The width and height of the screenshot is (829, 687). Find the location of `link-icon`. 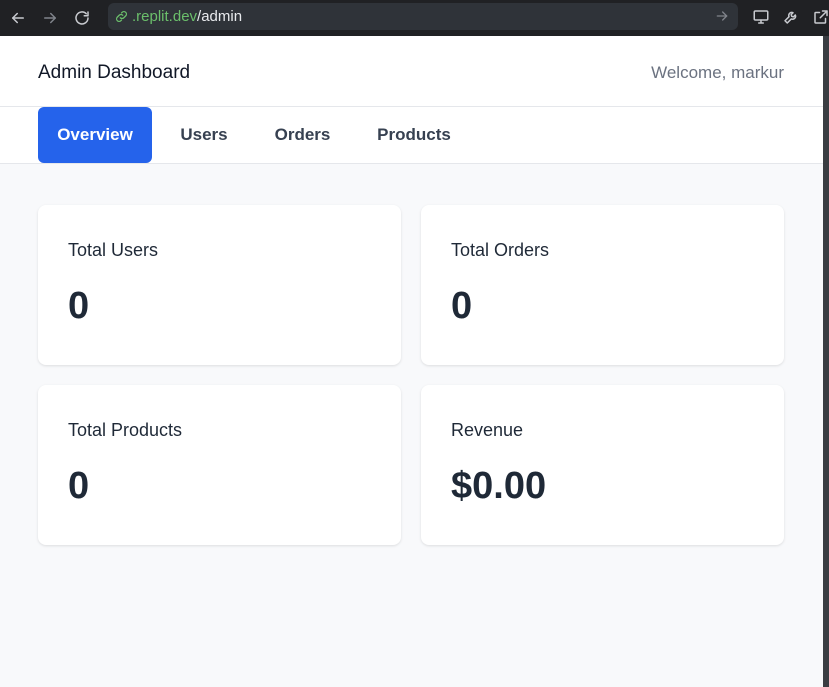

link-icon is located at coordinates (122, 17).